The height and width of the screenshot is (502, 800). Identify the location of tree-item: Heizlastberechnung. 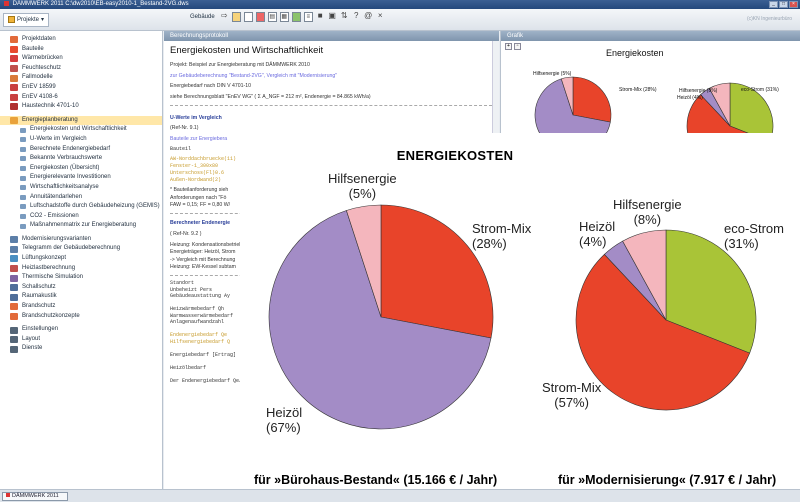
(81, 269).